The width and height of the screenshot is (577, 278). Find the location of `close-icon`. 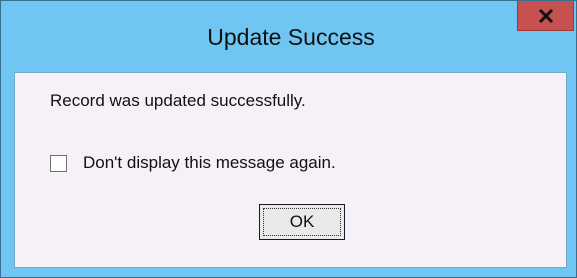

close-icon is located at coordinates (546, 15).